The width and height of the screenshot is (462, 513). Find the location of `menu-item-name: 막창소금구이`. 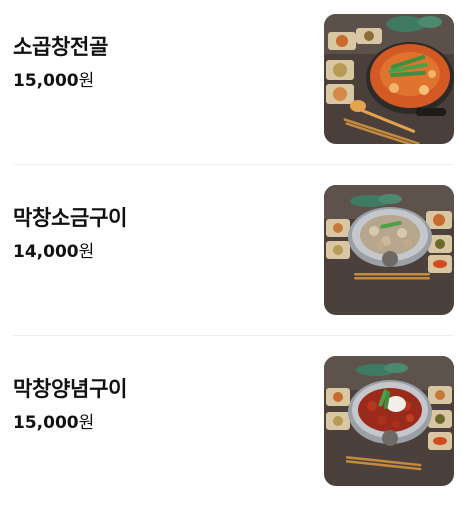

menu-item-name: 막창소금구이 is located at coordinates (70, 218).